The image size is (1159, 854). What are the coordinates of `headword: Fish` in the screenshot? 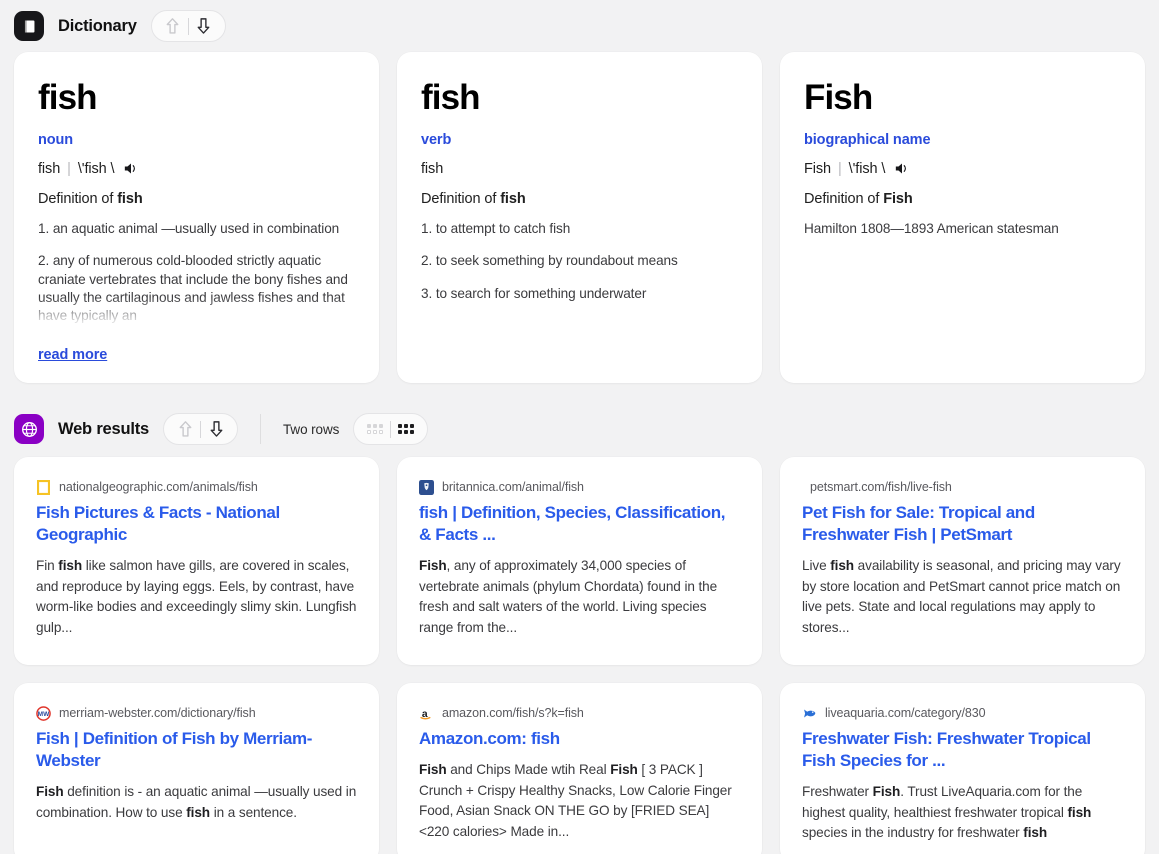 It's located at (817, 168).